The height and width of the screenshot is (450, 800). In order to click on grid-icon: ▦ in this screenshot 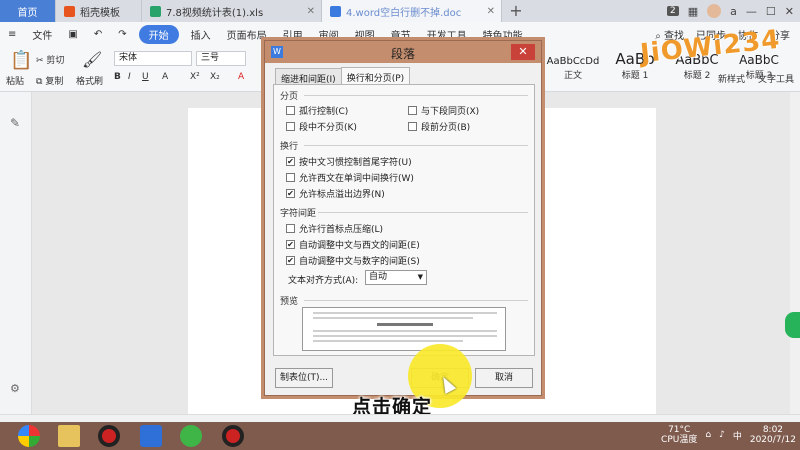, I will do `click(693, 11)`.